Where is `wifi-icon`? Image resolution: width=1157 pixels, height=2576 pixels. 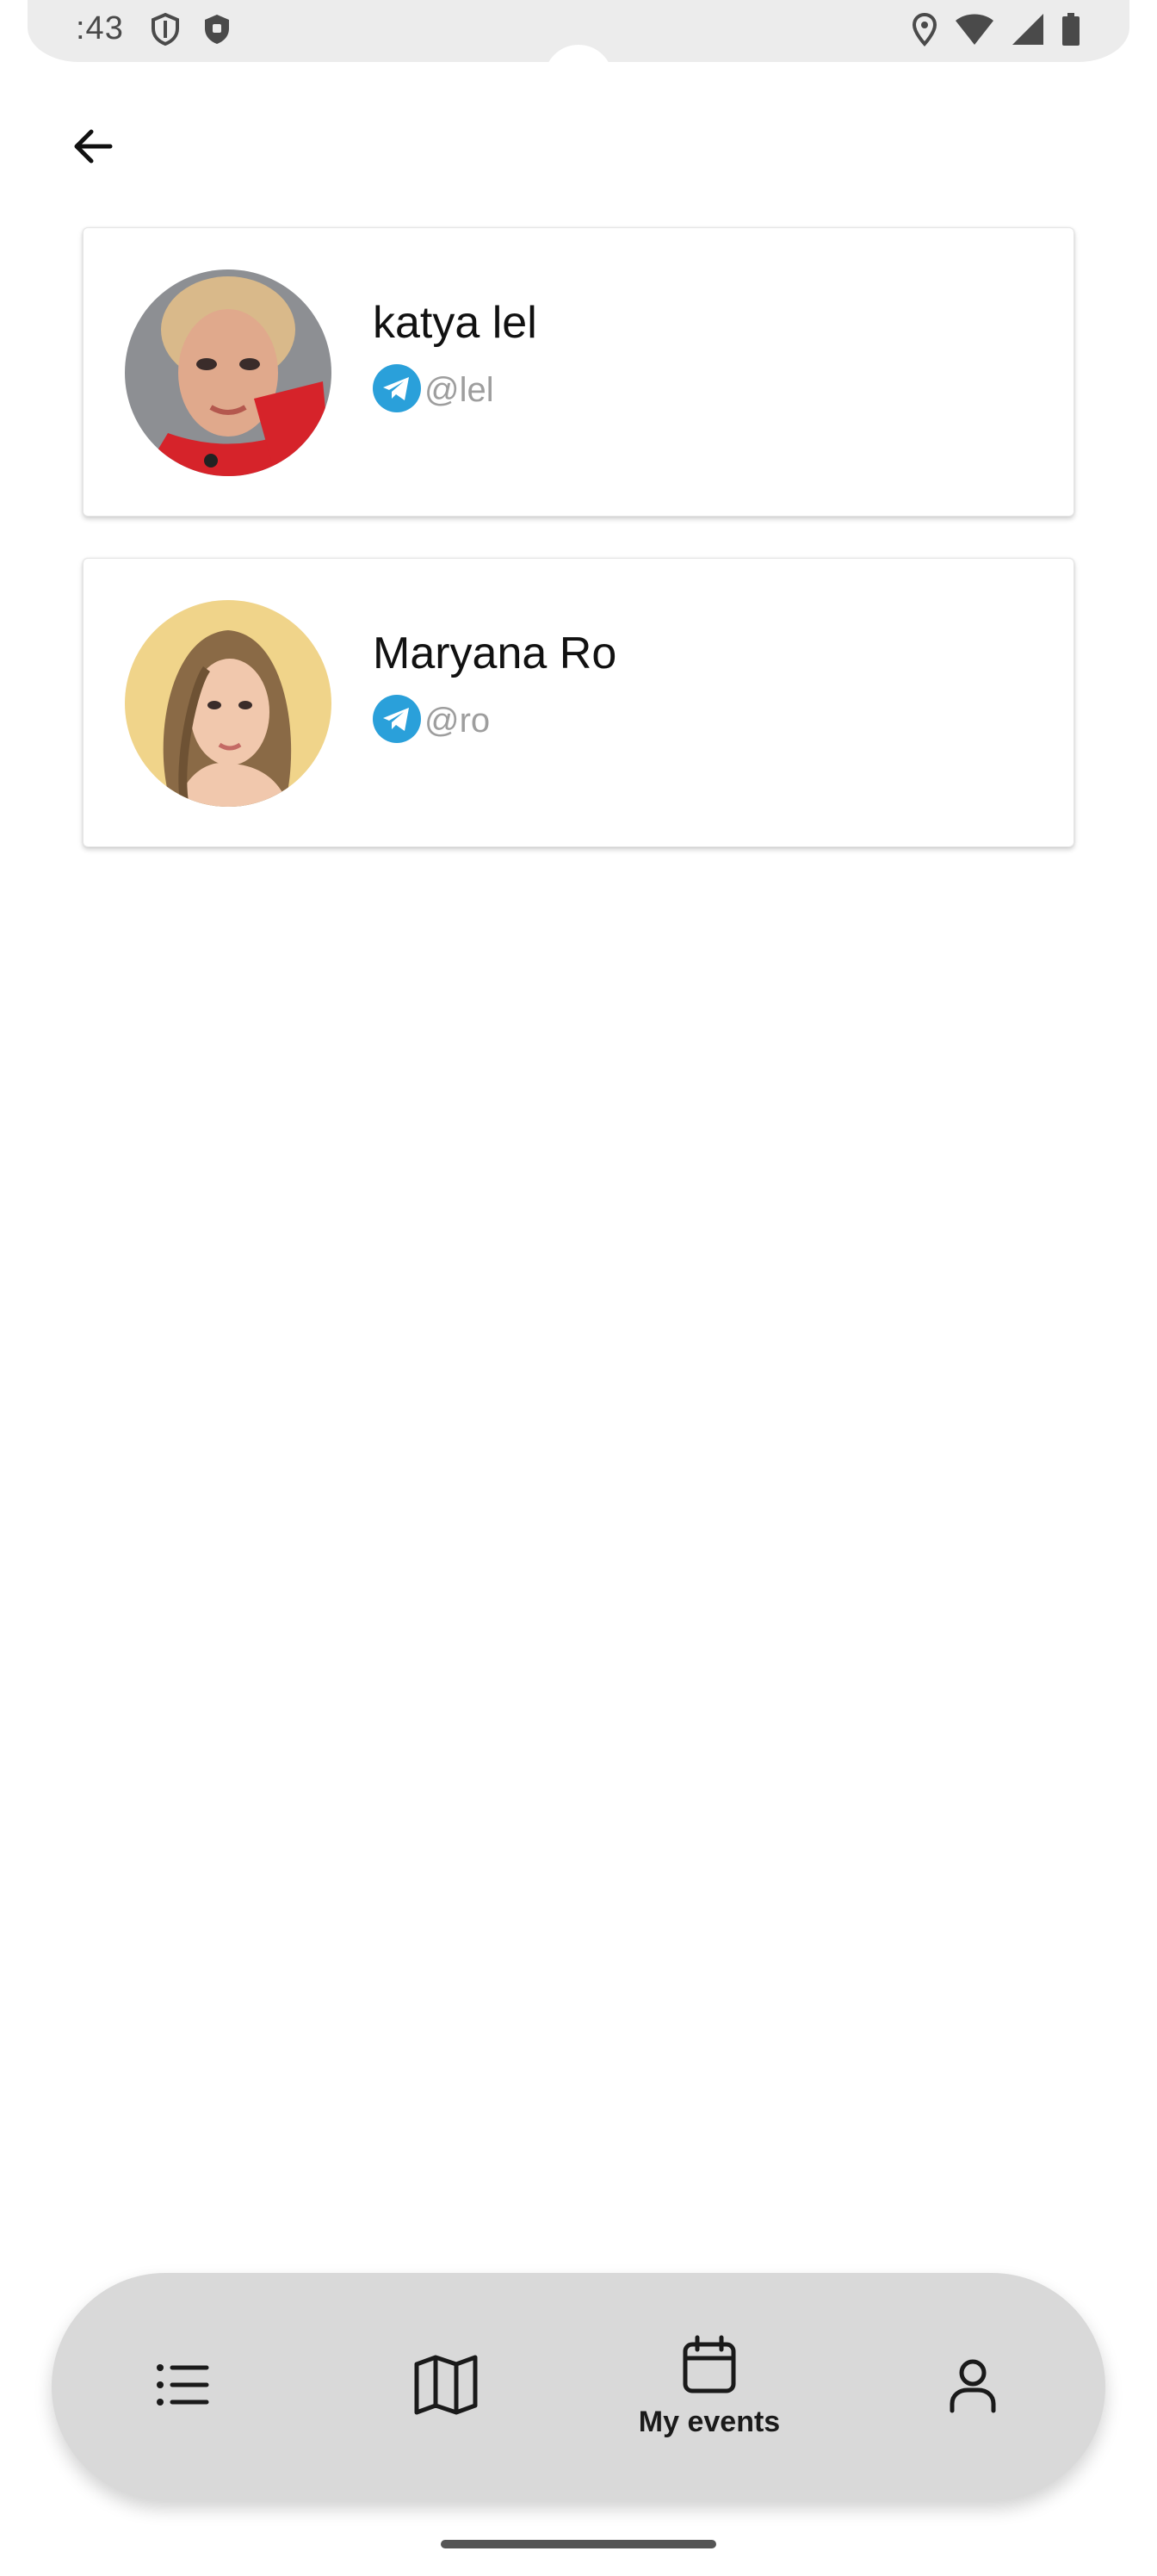 wifi-icon is located at coordinates (974, 32).